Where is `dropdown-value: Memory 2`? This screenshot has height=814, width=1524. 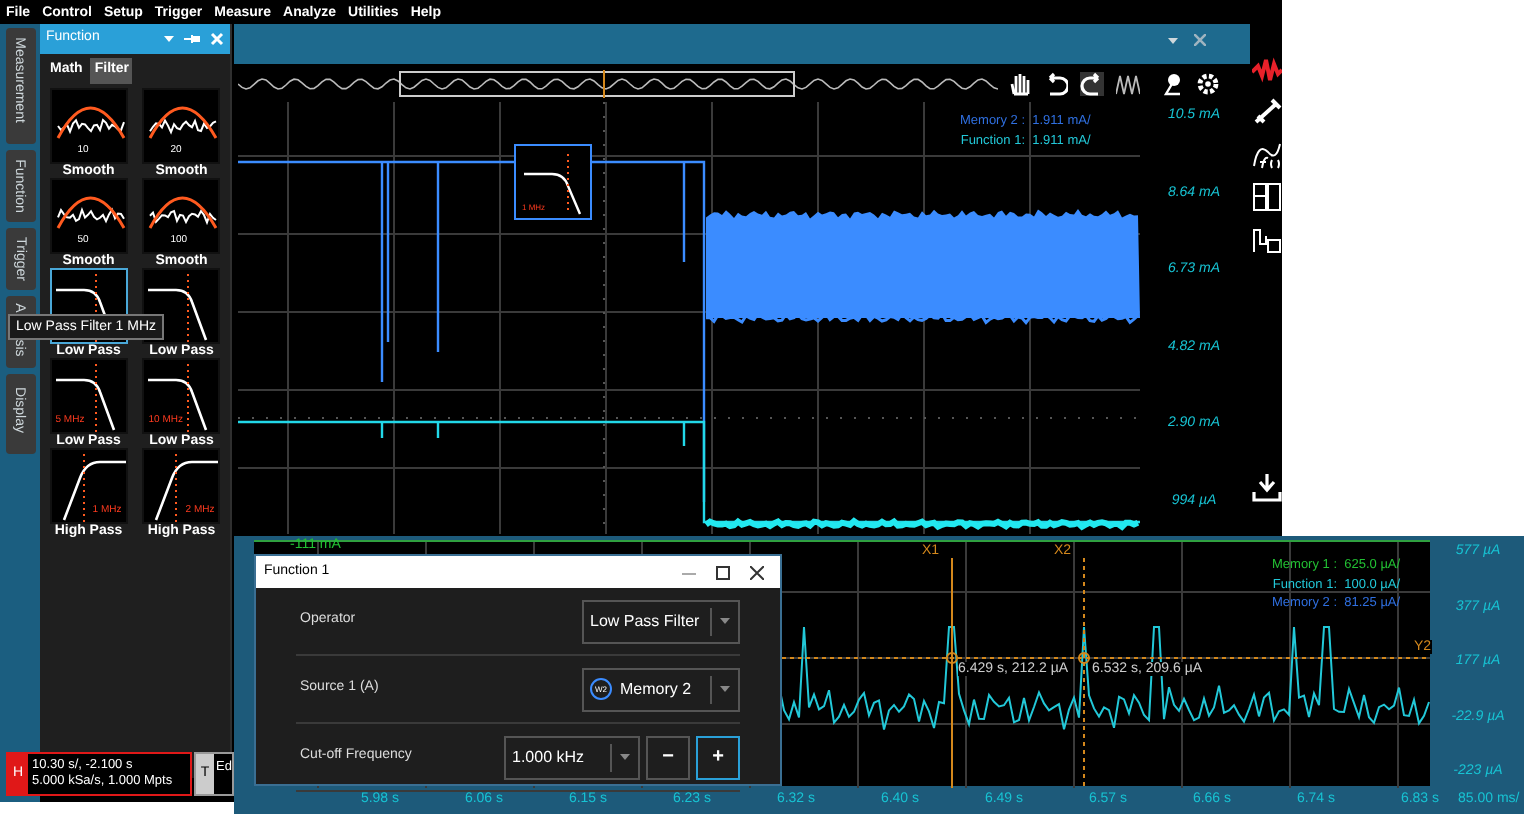
dropdown-value: Memory 2 is located at coordinates (656, 689).